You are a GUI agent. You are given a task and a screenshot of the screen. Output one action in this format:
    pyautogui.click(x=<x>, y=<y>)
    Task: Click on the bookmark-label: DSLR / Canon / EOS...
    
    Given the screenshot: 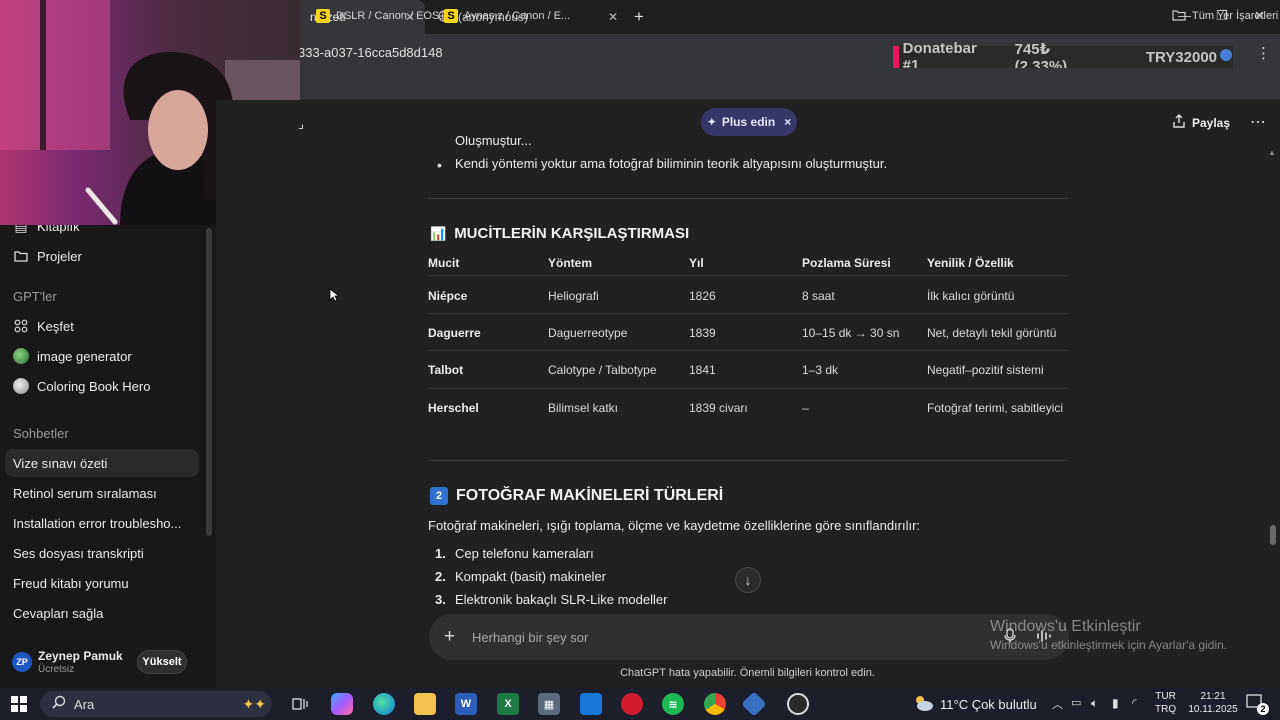 What is the action you would take?
    pyautogui.click(x=392, y=16)
    